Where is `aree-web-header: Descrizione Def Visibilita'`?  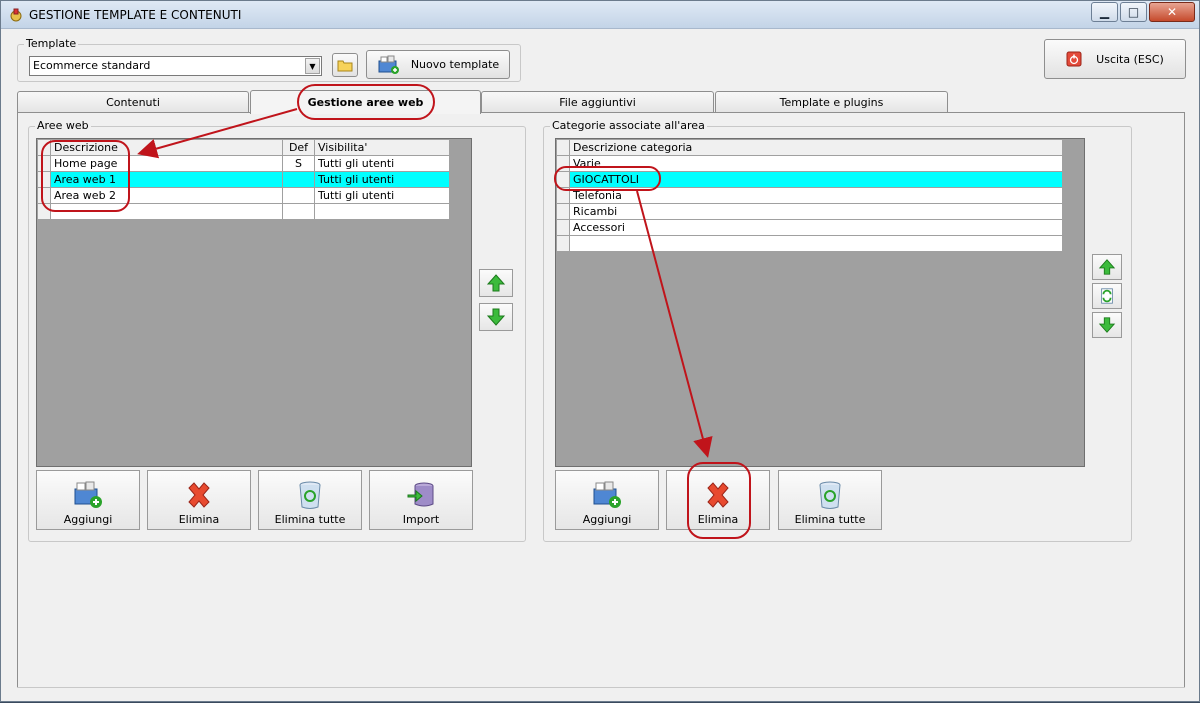
aree-web-header: Descrizione Def Visibilita' is located at coordinates (243, 147).